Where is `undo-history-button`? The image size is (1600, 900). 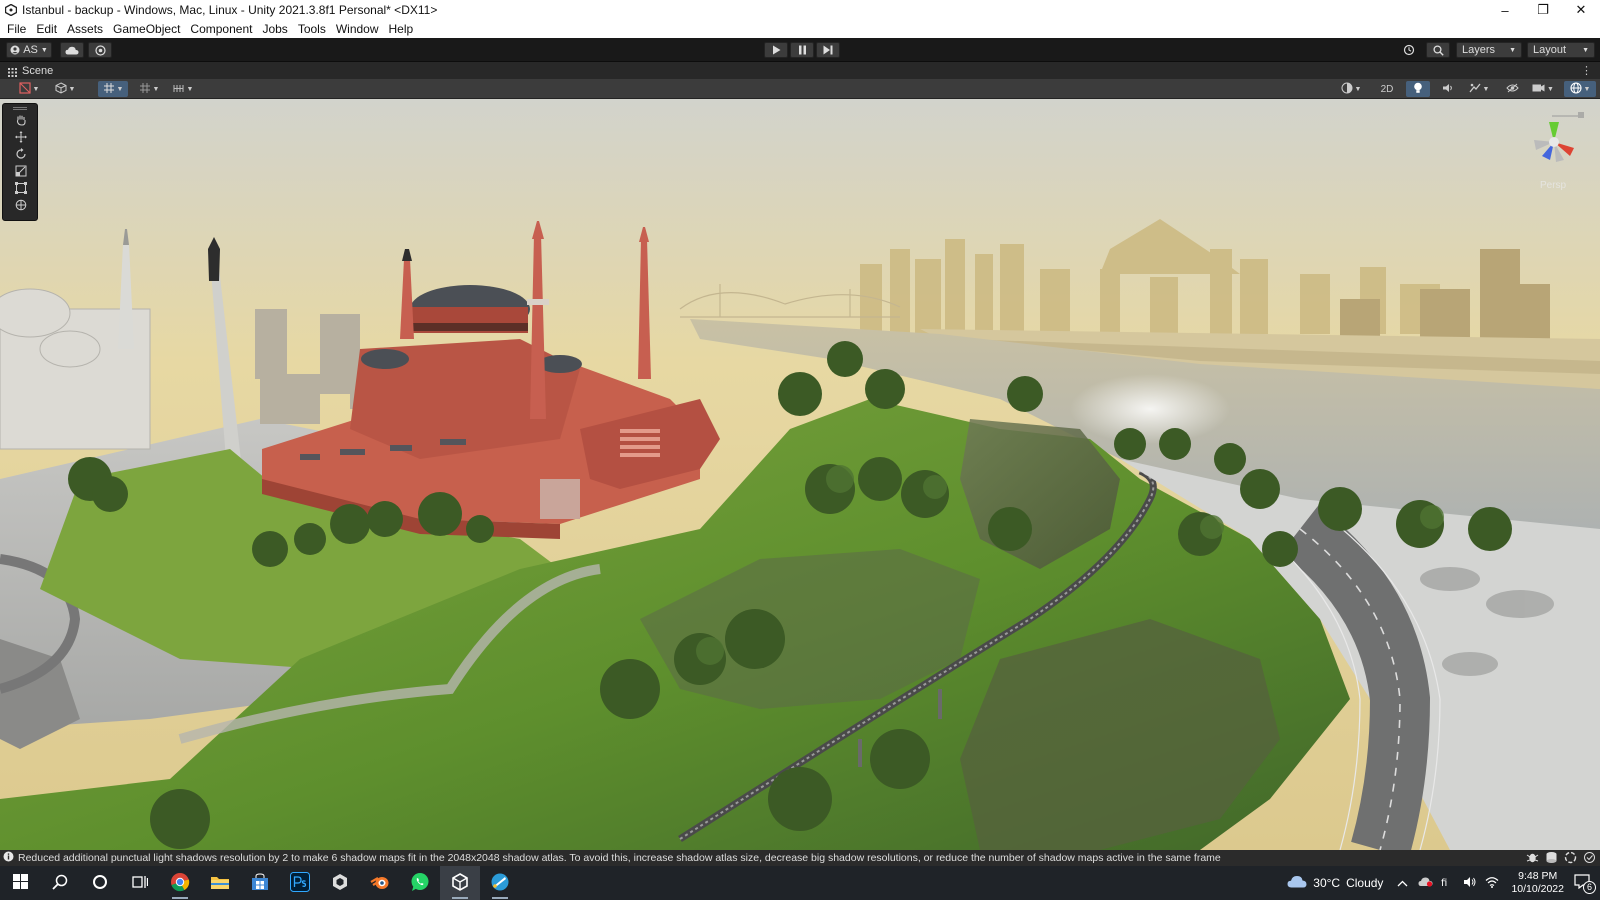 undo-history-button is located at coordinates (1409, 50).